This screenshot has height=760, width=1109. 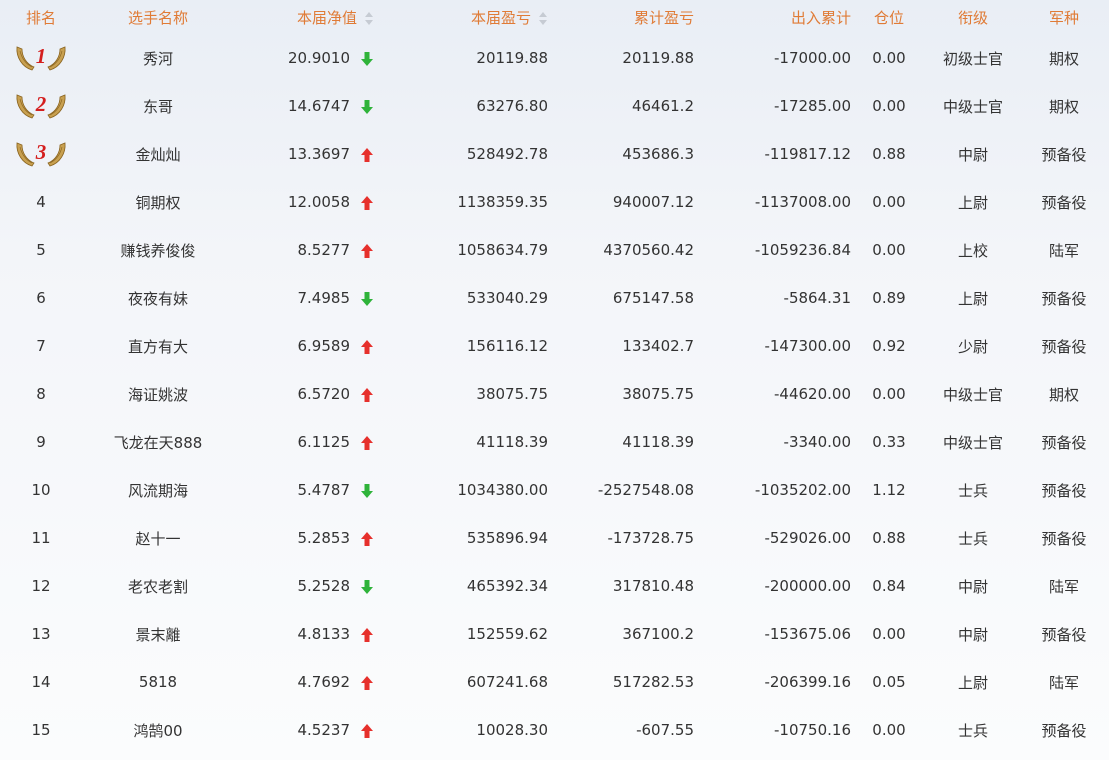 What do you see at coordinates (158, 730) in the screenshot?
I see `cell-player-name: 鸿鹄00` at bounding box center [158, 730].